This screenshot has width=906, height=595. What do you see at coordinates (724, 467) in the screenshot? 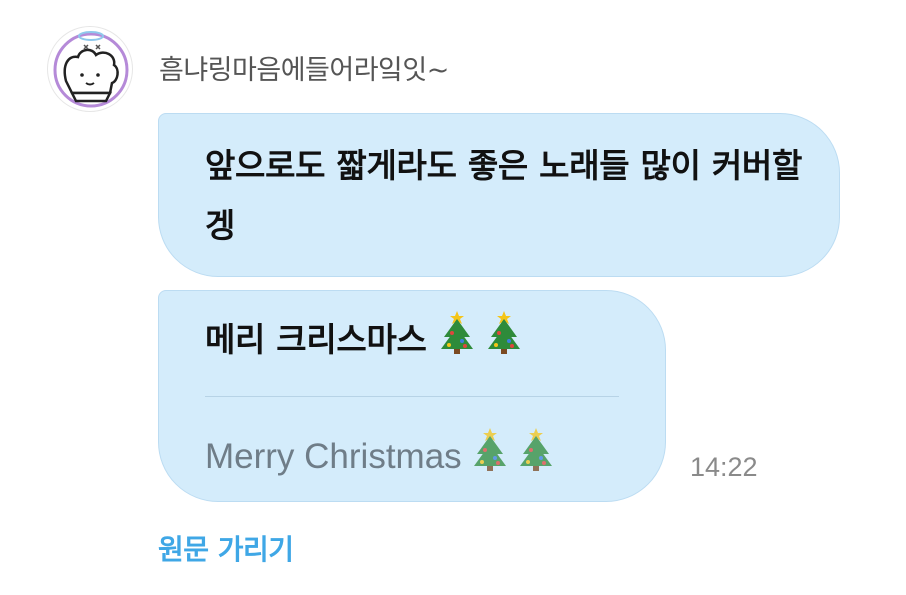
I see `message-timestamp: 14:22` at bounding box center [724, 467].